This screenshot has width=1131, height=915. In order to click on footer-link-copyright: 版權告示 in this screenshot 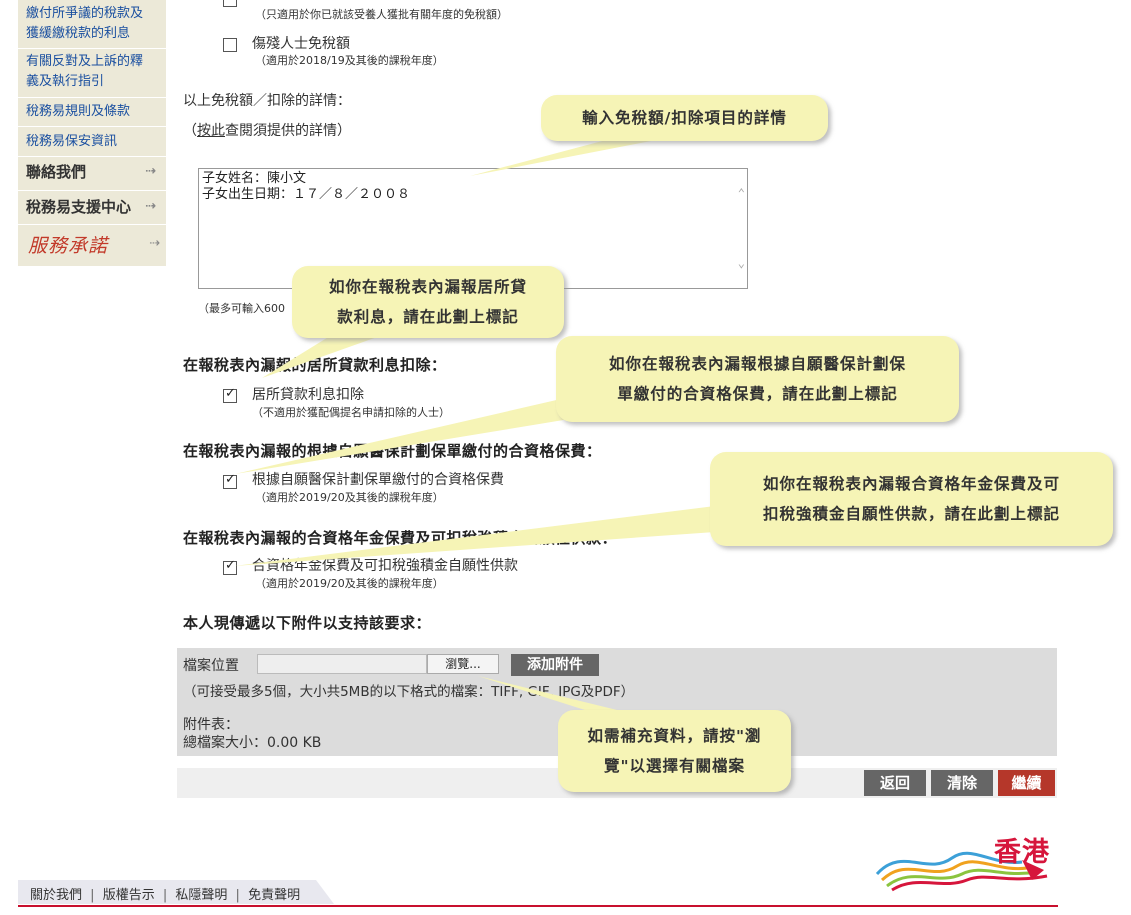, I will do `click(129, 895)`.